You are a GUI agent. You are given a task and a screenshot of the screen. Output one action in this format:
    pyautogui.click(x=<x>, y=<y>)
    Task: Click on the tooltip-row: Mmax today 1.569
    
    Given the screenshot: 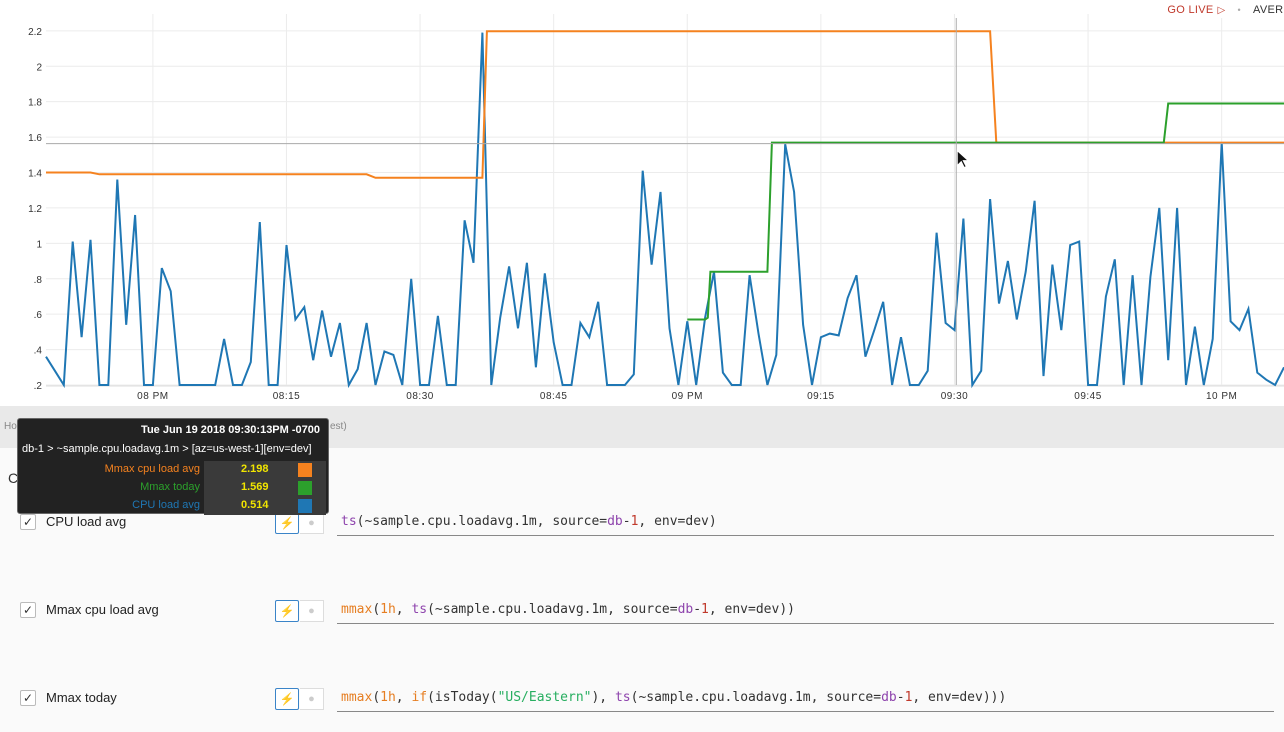 What is the action you would take?
    pyautogui.click(x=173, y=488)
    